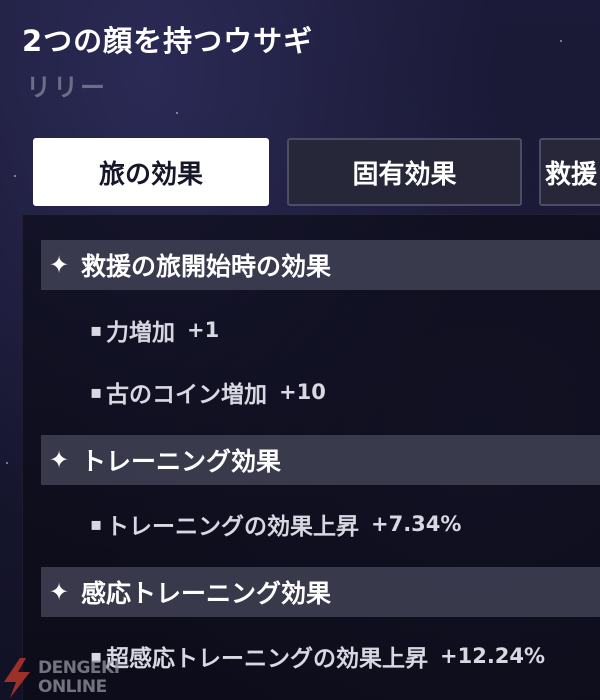 The image size is (600, 700). Describe the element at coordinates (17, 678) in the screenshot. I see `lightning-logo-icon` at that location.